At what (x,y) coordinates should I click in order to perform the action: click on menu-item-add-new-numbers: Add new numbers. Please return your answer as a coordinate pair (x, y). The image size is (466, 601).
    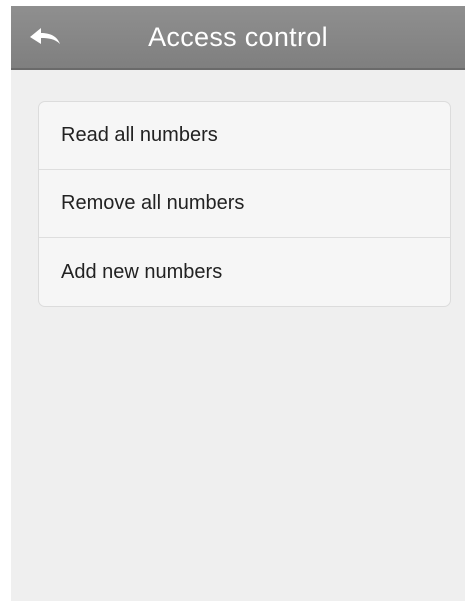
    Looking at the image, I should click on (244, 272).